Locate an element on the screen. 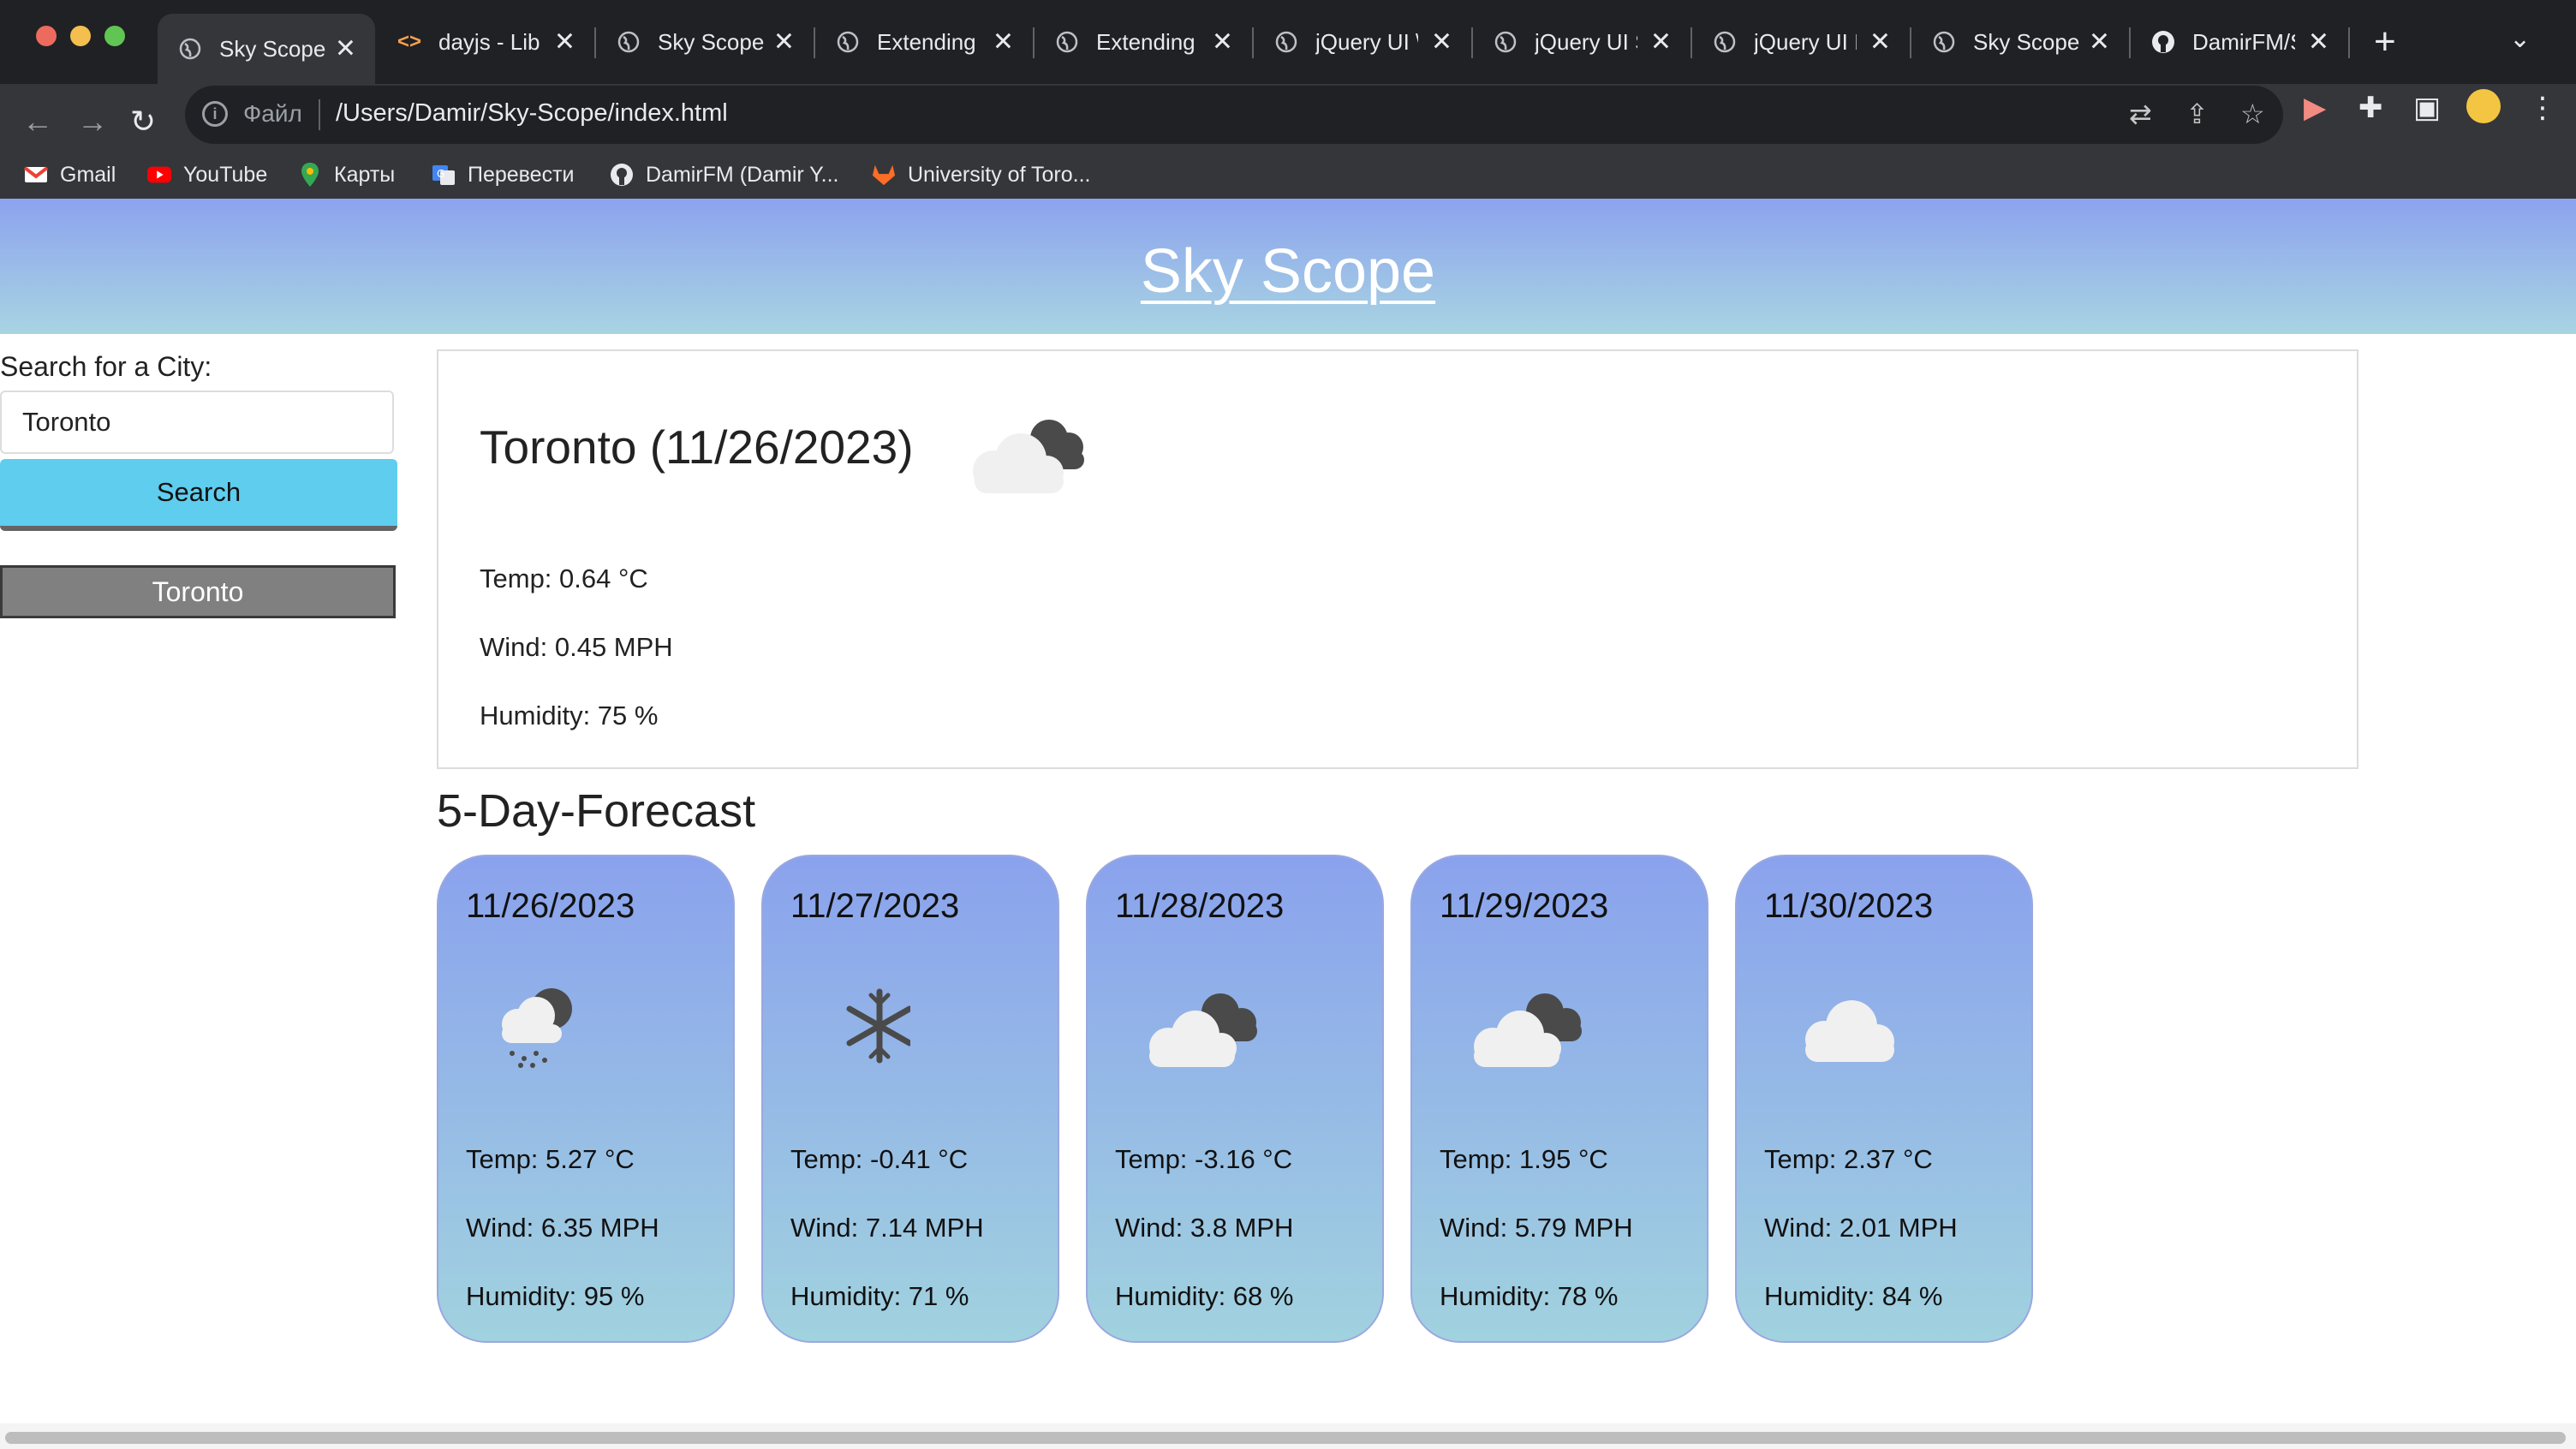 This screenshot has width=2576, height=1449. side-panel-icon: ▣ is located at coordinates (2427, 108).